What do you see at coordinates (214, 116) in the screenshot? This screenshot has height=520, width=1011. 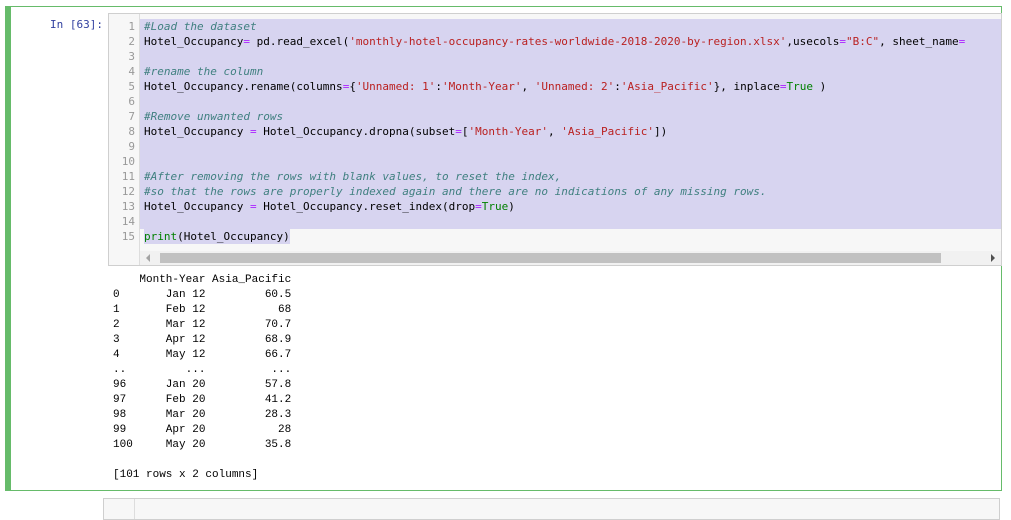 I see `code-token: #Remove unwanted rows` at bounding box center [214, 116].